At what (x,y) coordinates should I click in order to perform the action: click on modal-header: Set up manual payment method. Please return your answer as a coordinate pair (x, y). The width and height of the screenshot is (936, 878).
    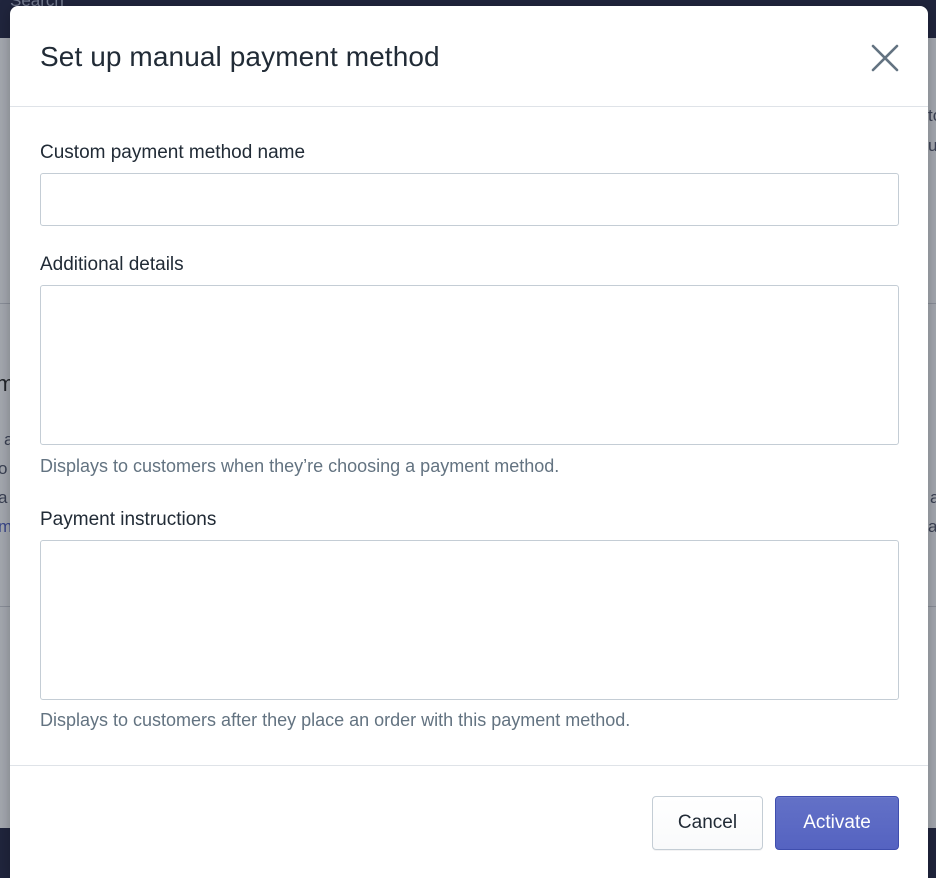
    Looking at the image, I should click on (469, 56).